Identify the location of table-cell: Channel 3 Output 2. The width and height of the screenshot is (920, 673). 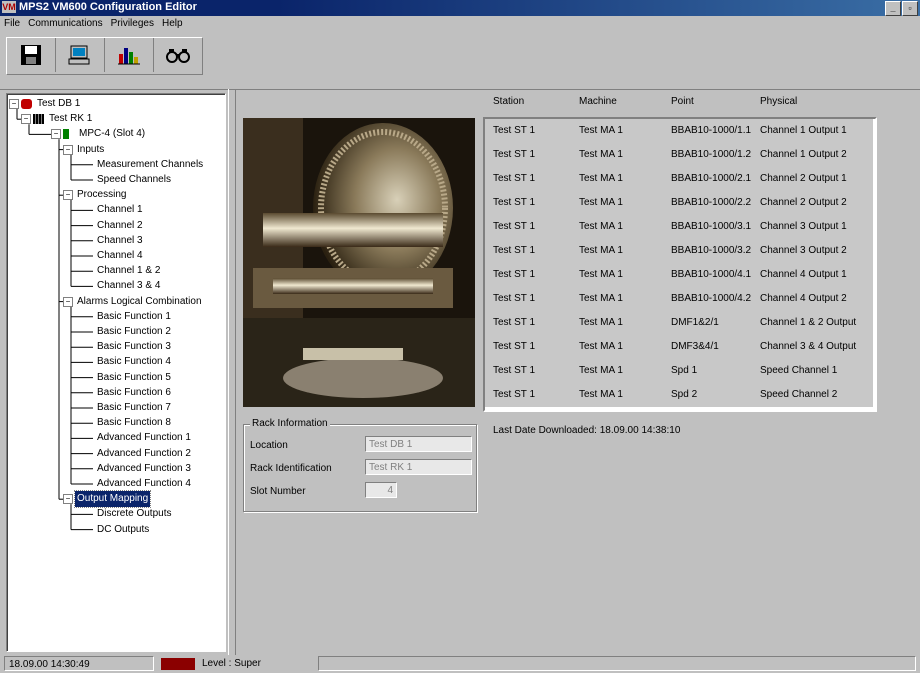
(803, 250).